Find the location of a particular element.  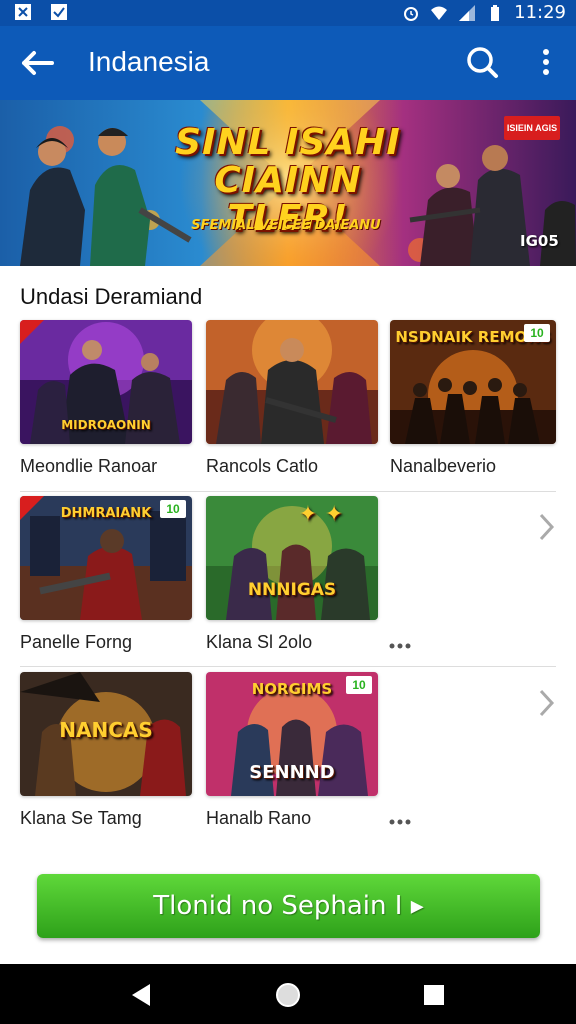

game-label: Klana Se Tamg is located at coordinates (81, 818).